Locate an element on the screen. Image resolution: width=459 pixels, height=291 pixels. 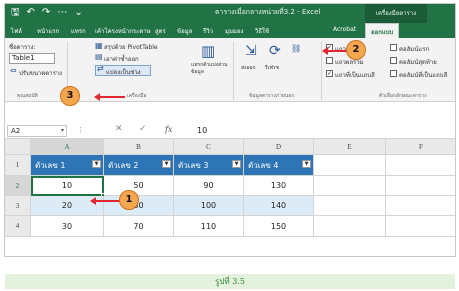
enter-icon: ✓ is located at coordinates (143, 129).